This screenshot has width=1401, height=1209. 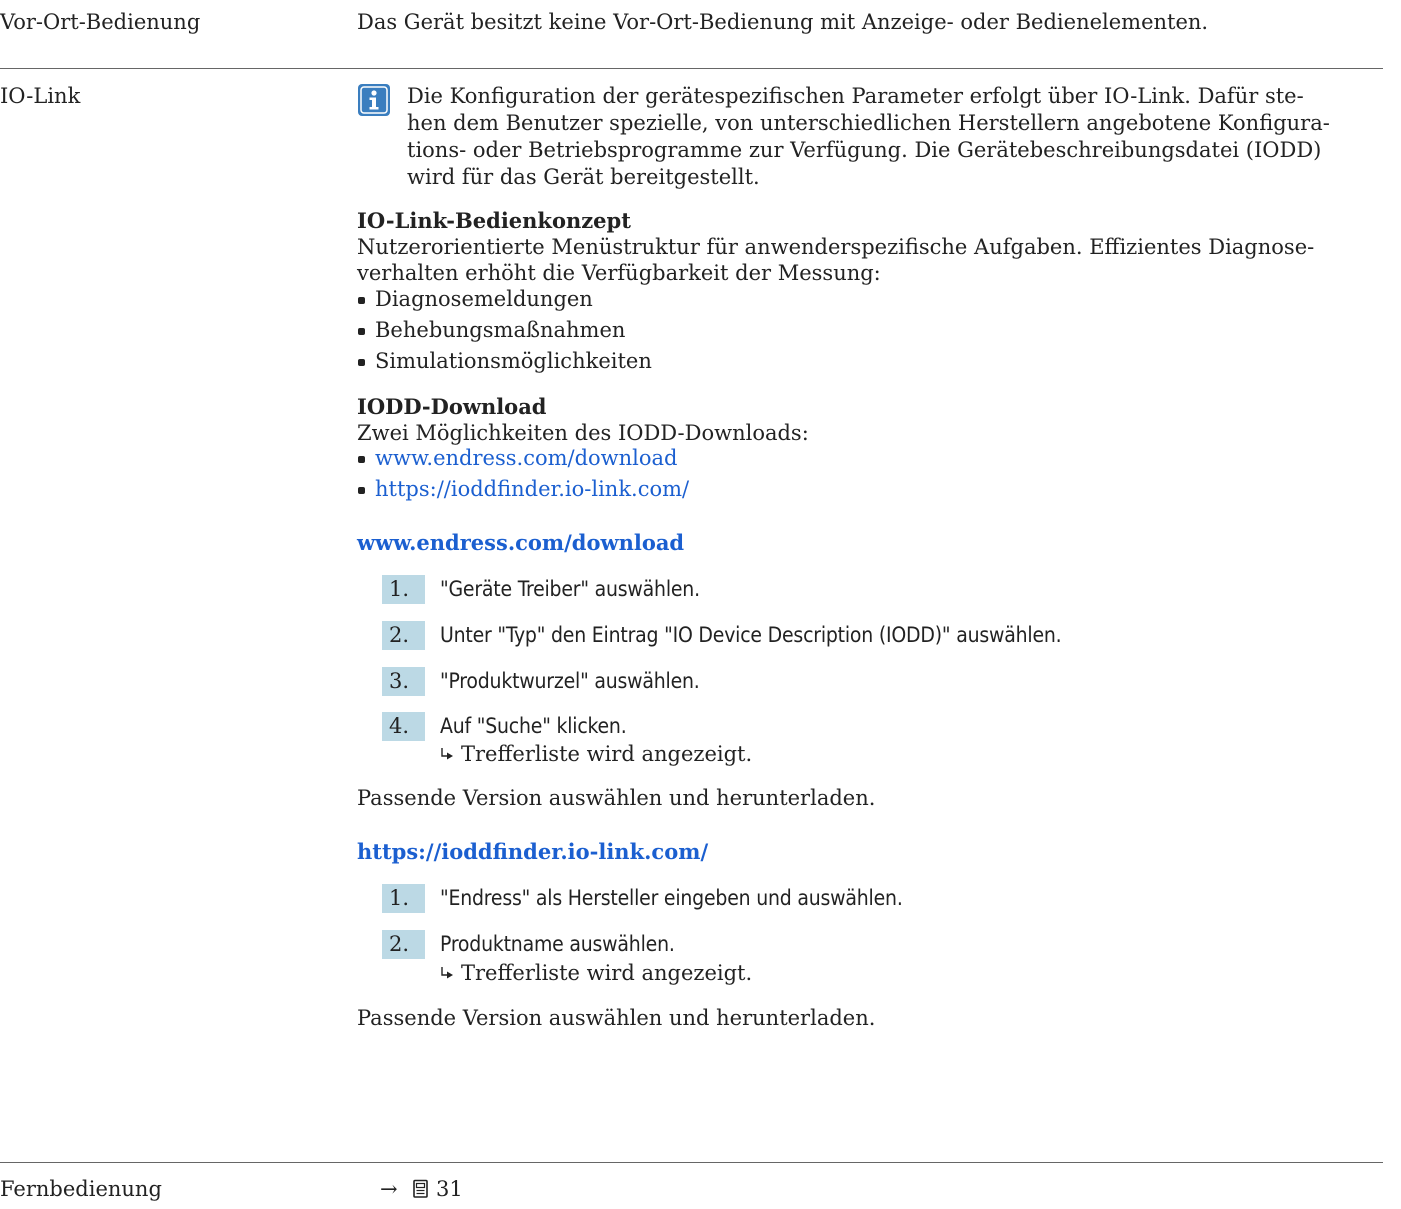 What do you see at coordinates (81, 1189) in the screenshot?
I see `row-label-remote-operation: Fernbedienung` at bounding box center [81, 1189].